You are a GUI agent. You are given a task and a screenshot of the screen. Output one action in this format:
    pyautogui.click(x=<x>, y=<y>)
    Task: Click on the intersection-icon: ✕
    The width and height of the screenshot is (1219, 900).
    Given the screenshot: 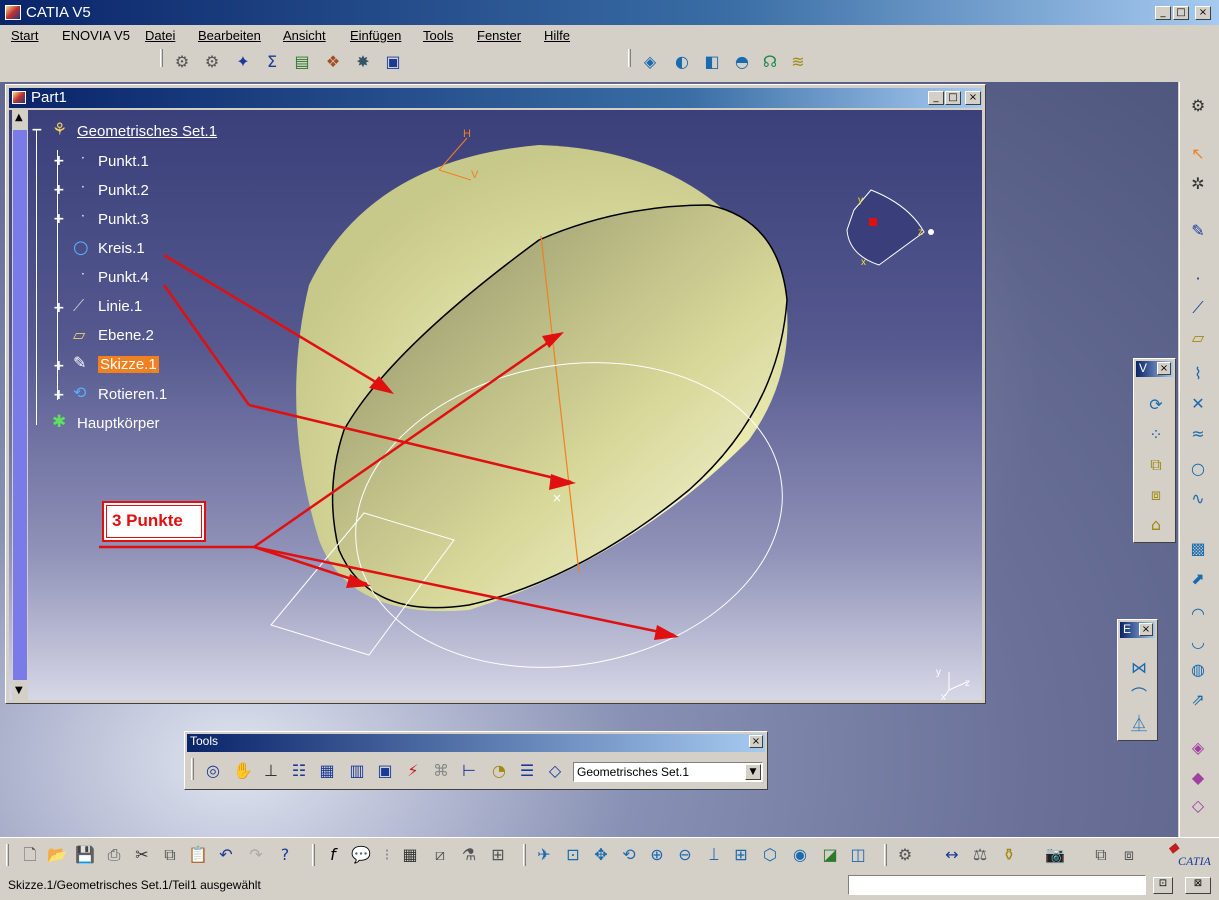 What is the action you would take?
    pyautogui.click(x=1198, y=404)
    